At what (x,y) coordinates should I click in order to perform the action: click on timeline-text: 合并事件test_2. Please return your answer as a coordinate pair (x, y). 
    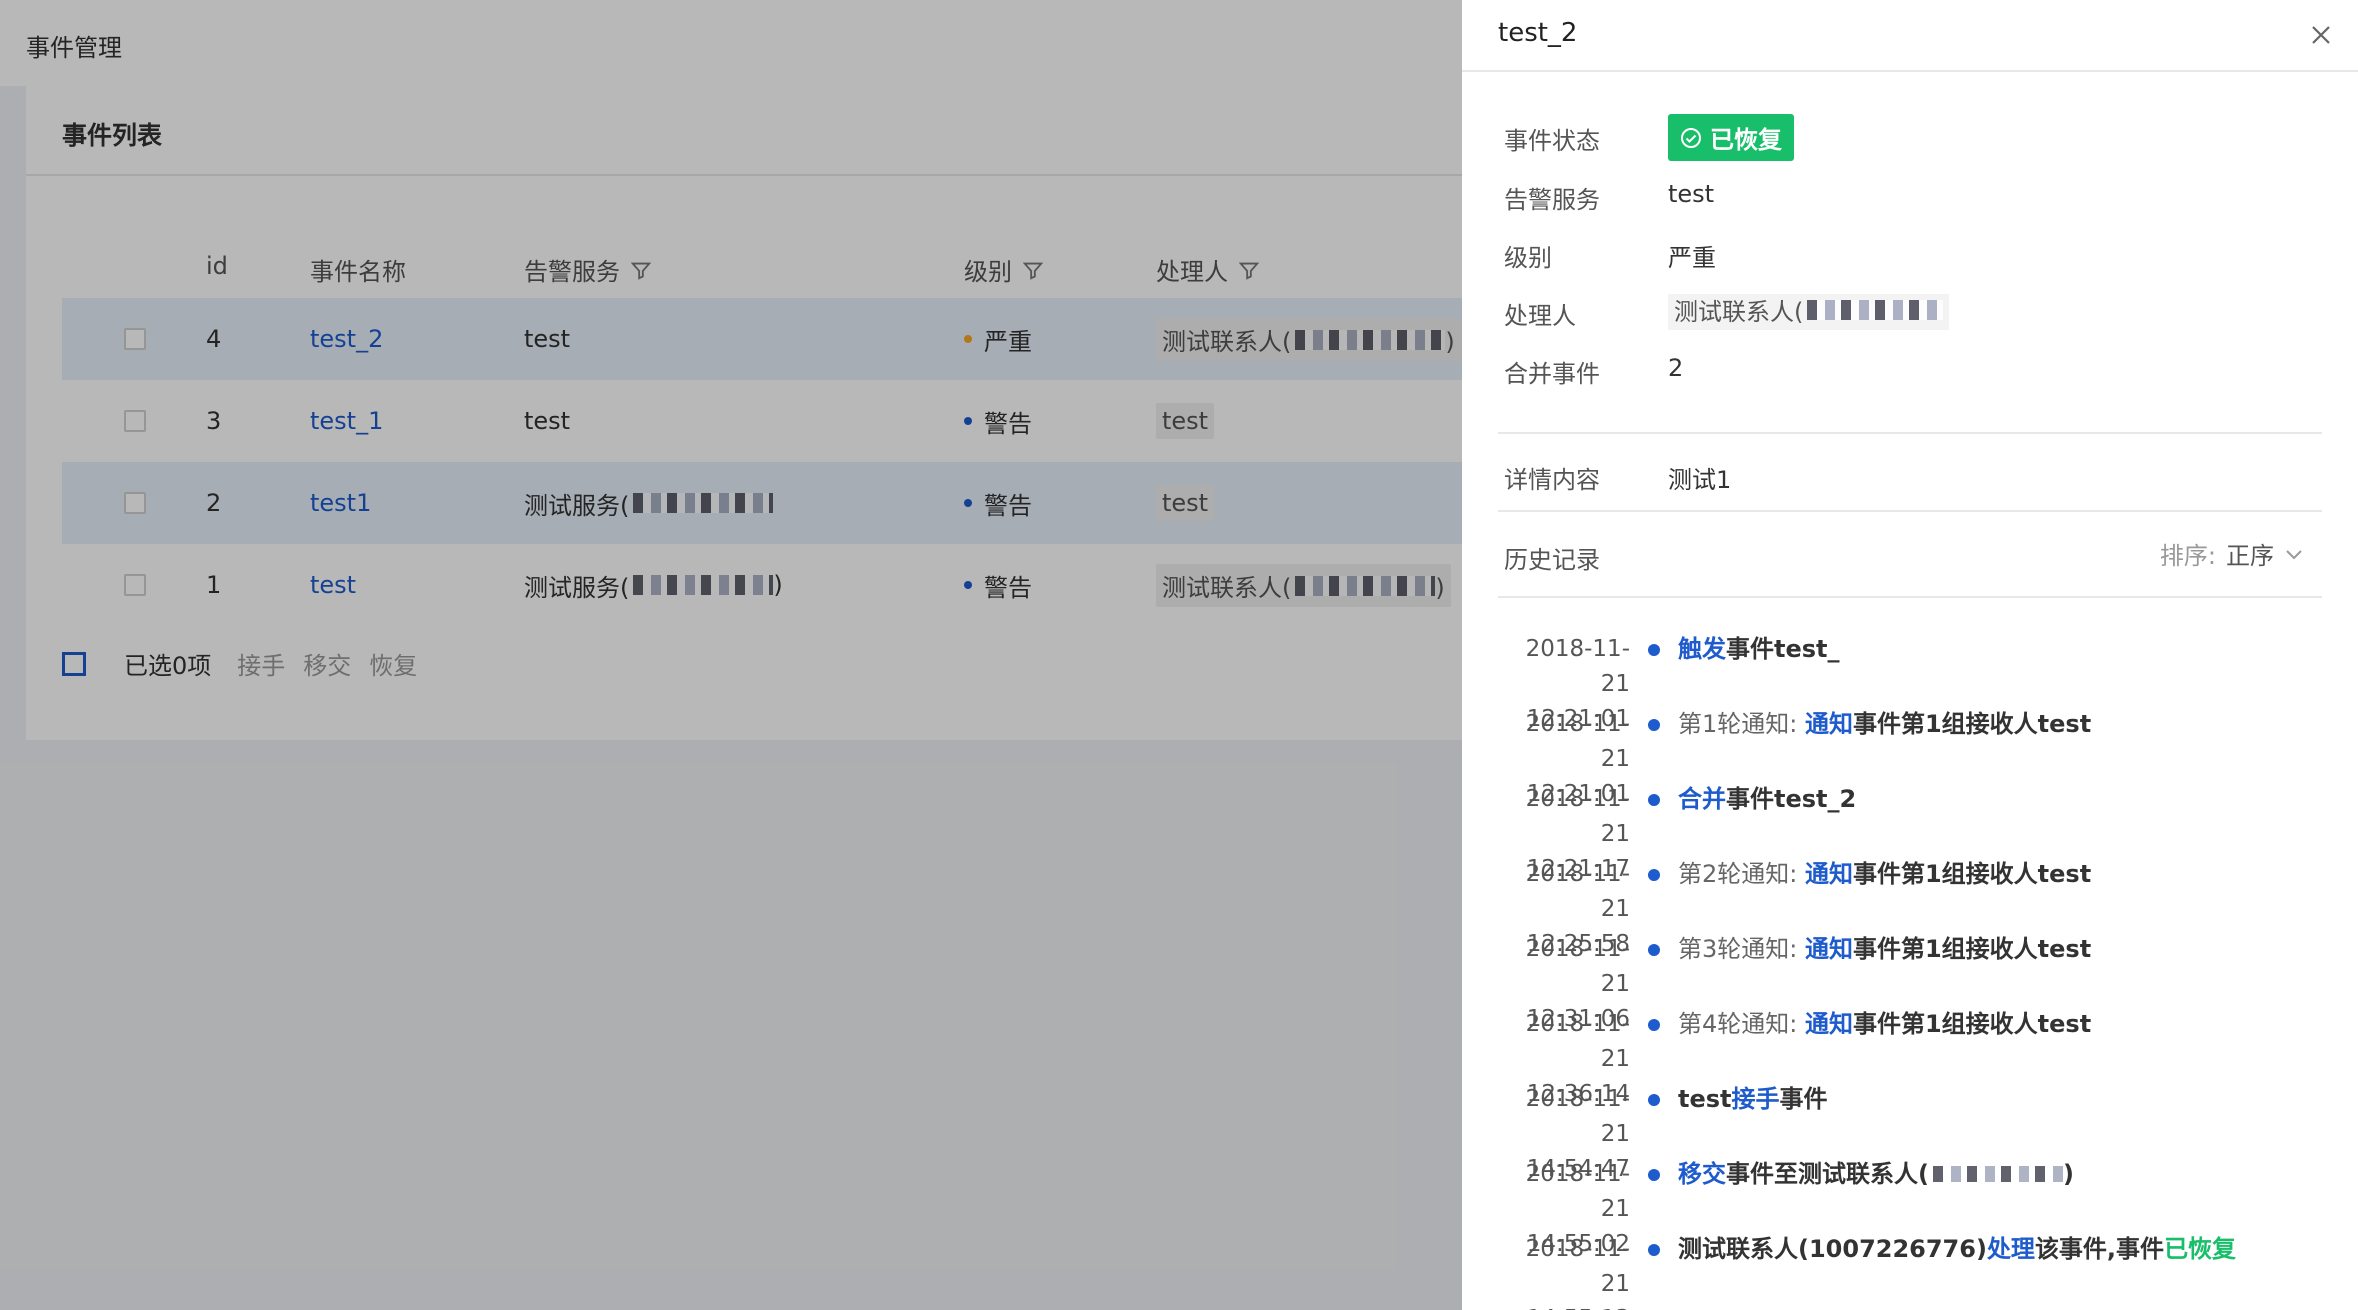
    Looking at the image, I should click on (1767, 799).